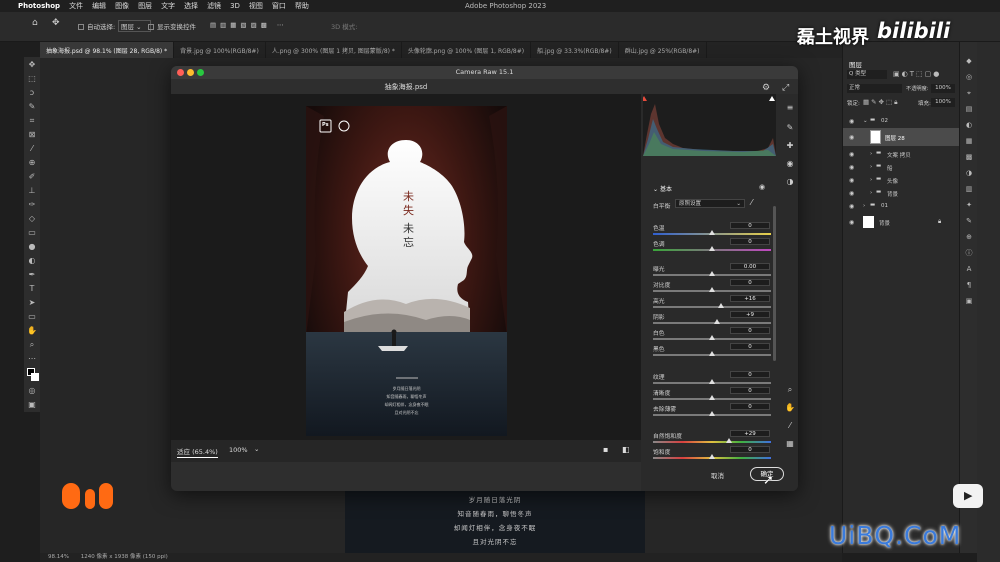  What do you see at coordinates (145, 6) in the screenshot?
I see `menu-layer: 图层` at bounding box center [145, 6].